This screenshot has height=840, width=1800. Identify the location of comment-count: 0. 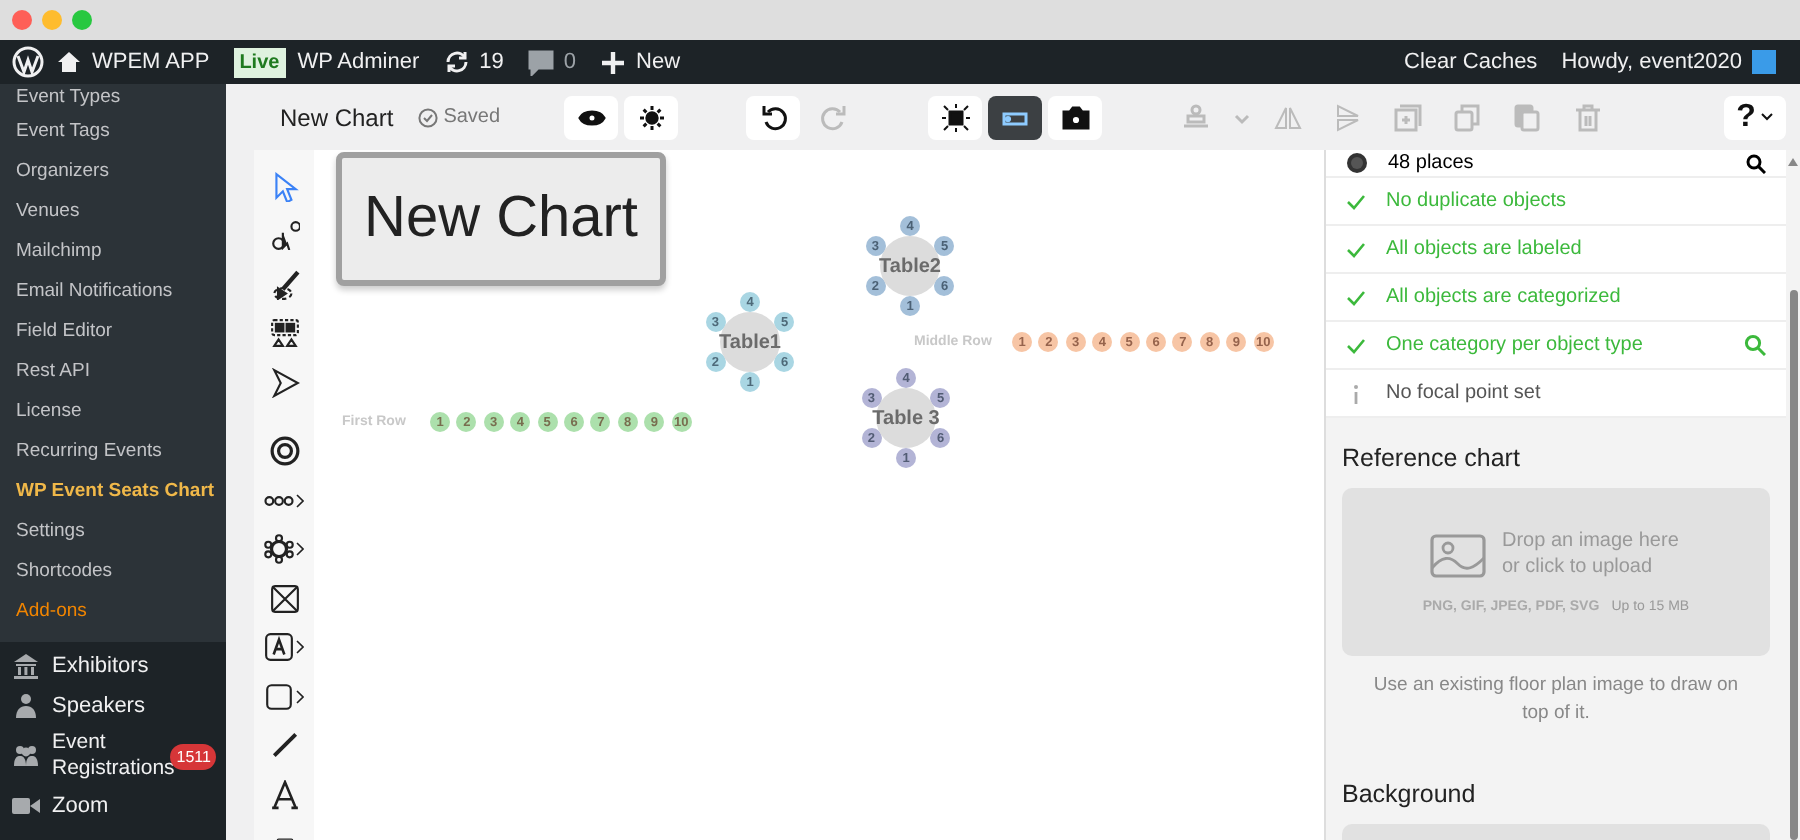
(570, 62).